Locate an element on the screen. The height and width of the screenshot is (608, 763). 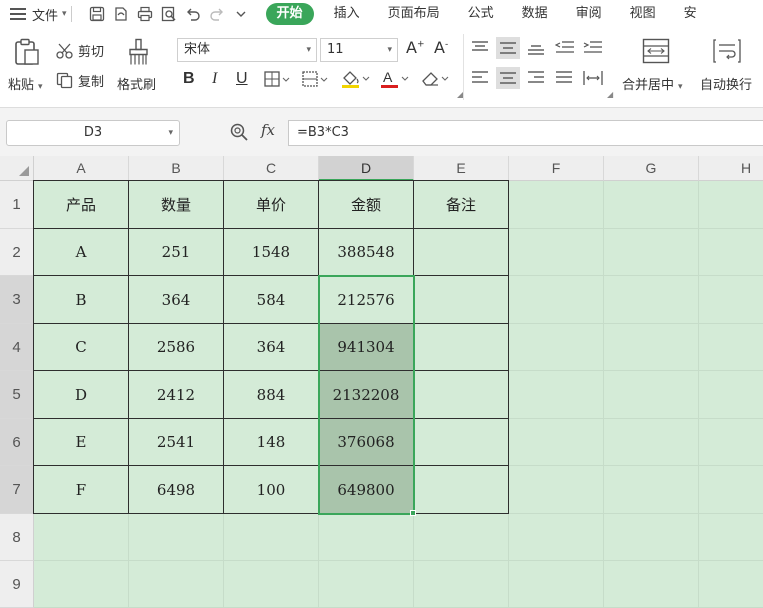
cell-h6 is located at coordinates (731, 442).